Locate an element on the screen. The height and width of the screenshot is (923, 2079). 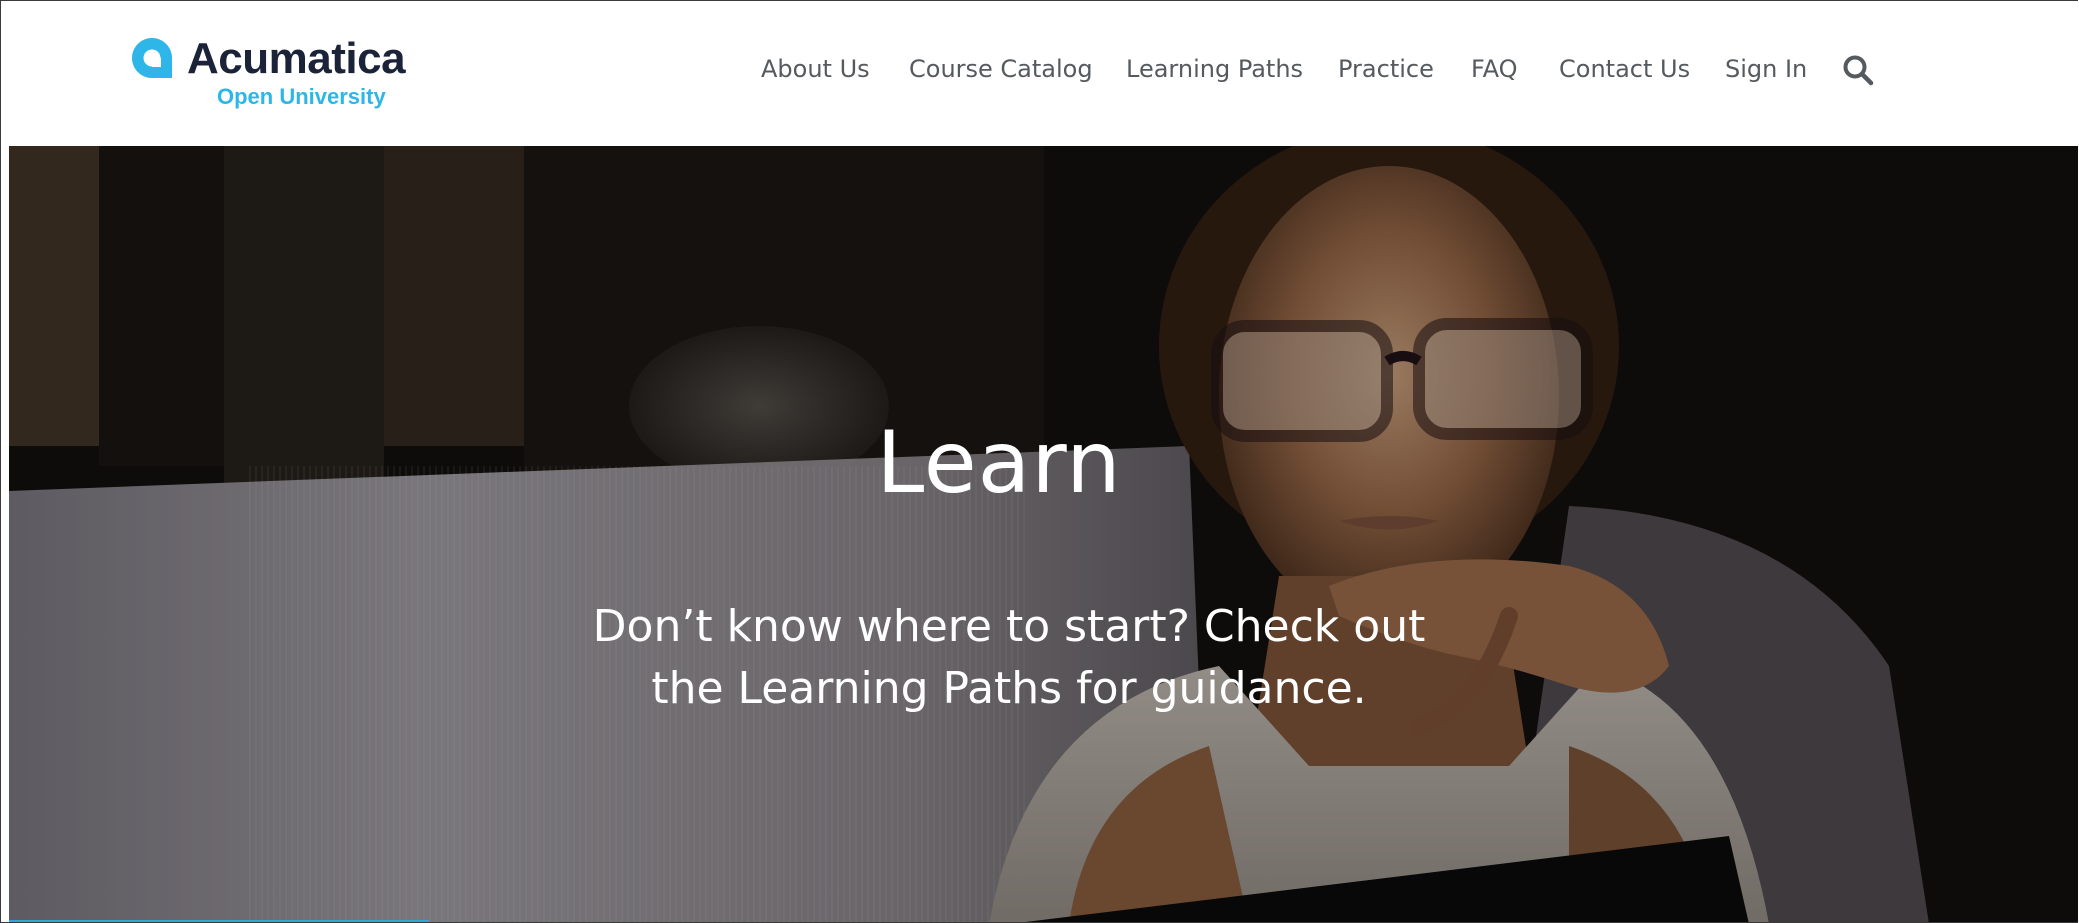
brand-subtitle: Open University is located at coordinates (301, 96).